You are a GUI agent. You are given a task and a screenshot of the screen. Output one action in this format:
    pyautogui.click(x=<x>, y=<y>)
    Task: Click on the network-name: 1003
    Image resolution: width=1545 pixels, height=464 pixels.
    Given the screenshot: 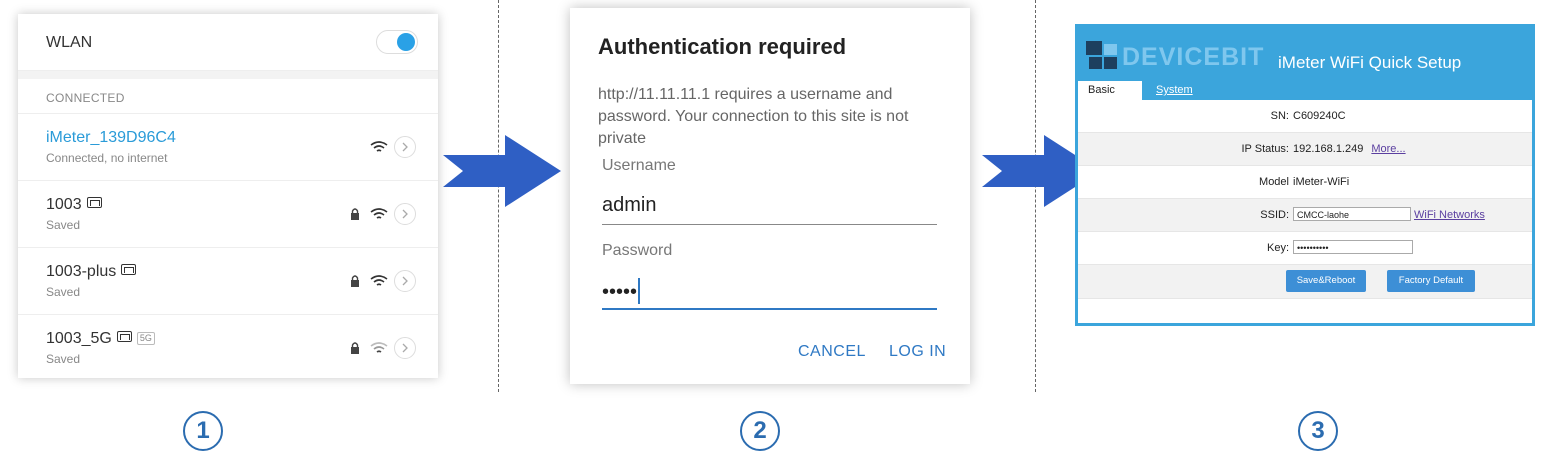 What is the action you would take?
    pyautogui.click(x=74, y=205)
    